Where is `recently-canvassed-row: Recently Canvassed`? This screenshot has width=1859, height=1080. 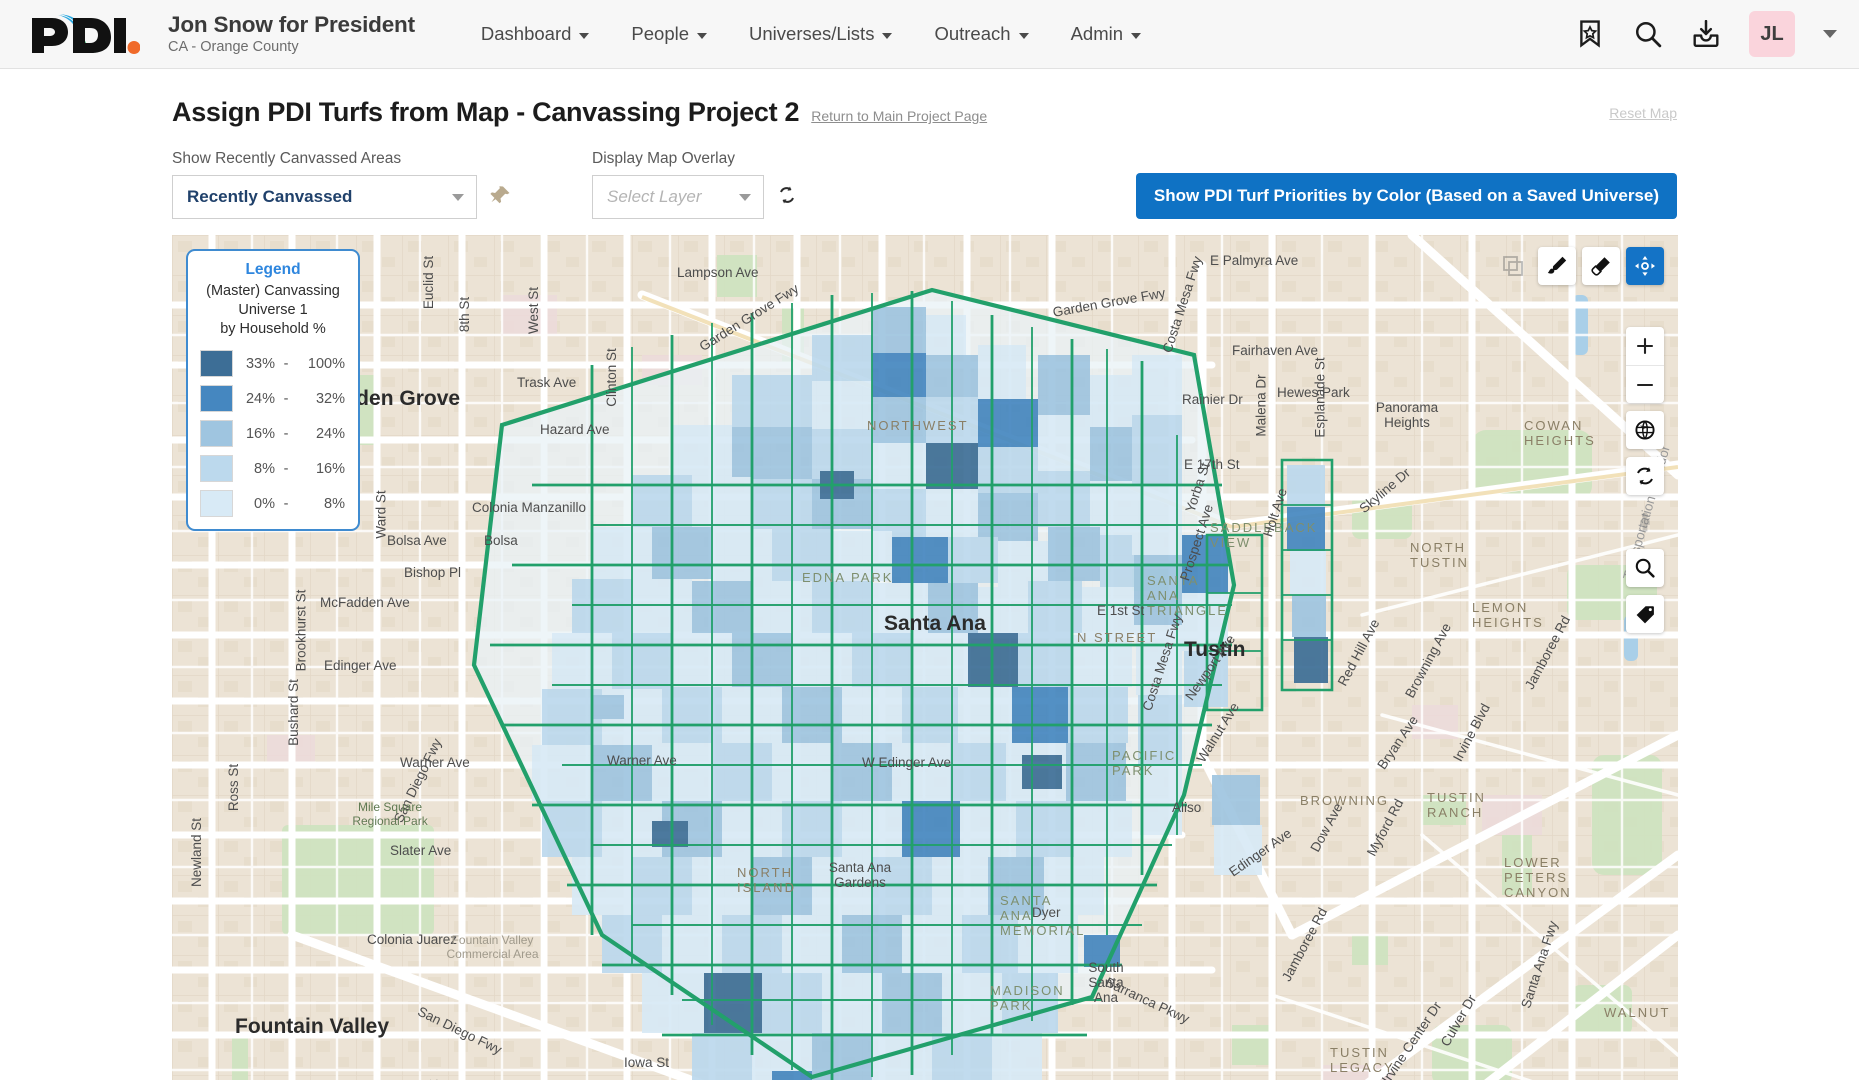 recently-canvassed-row: Recently Canvassed is located at coordinates (342, 197).